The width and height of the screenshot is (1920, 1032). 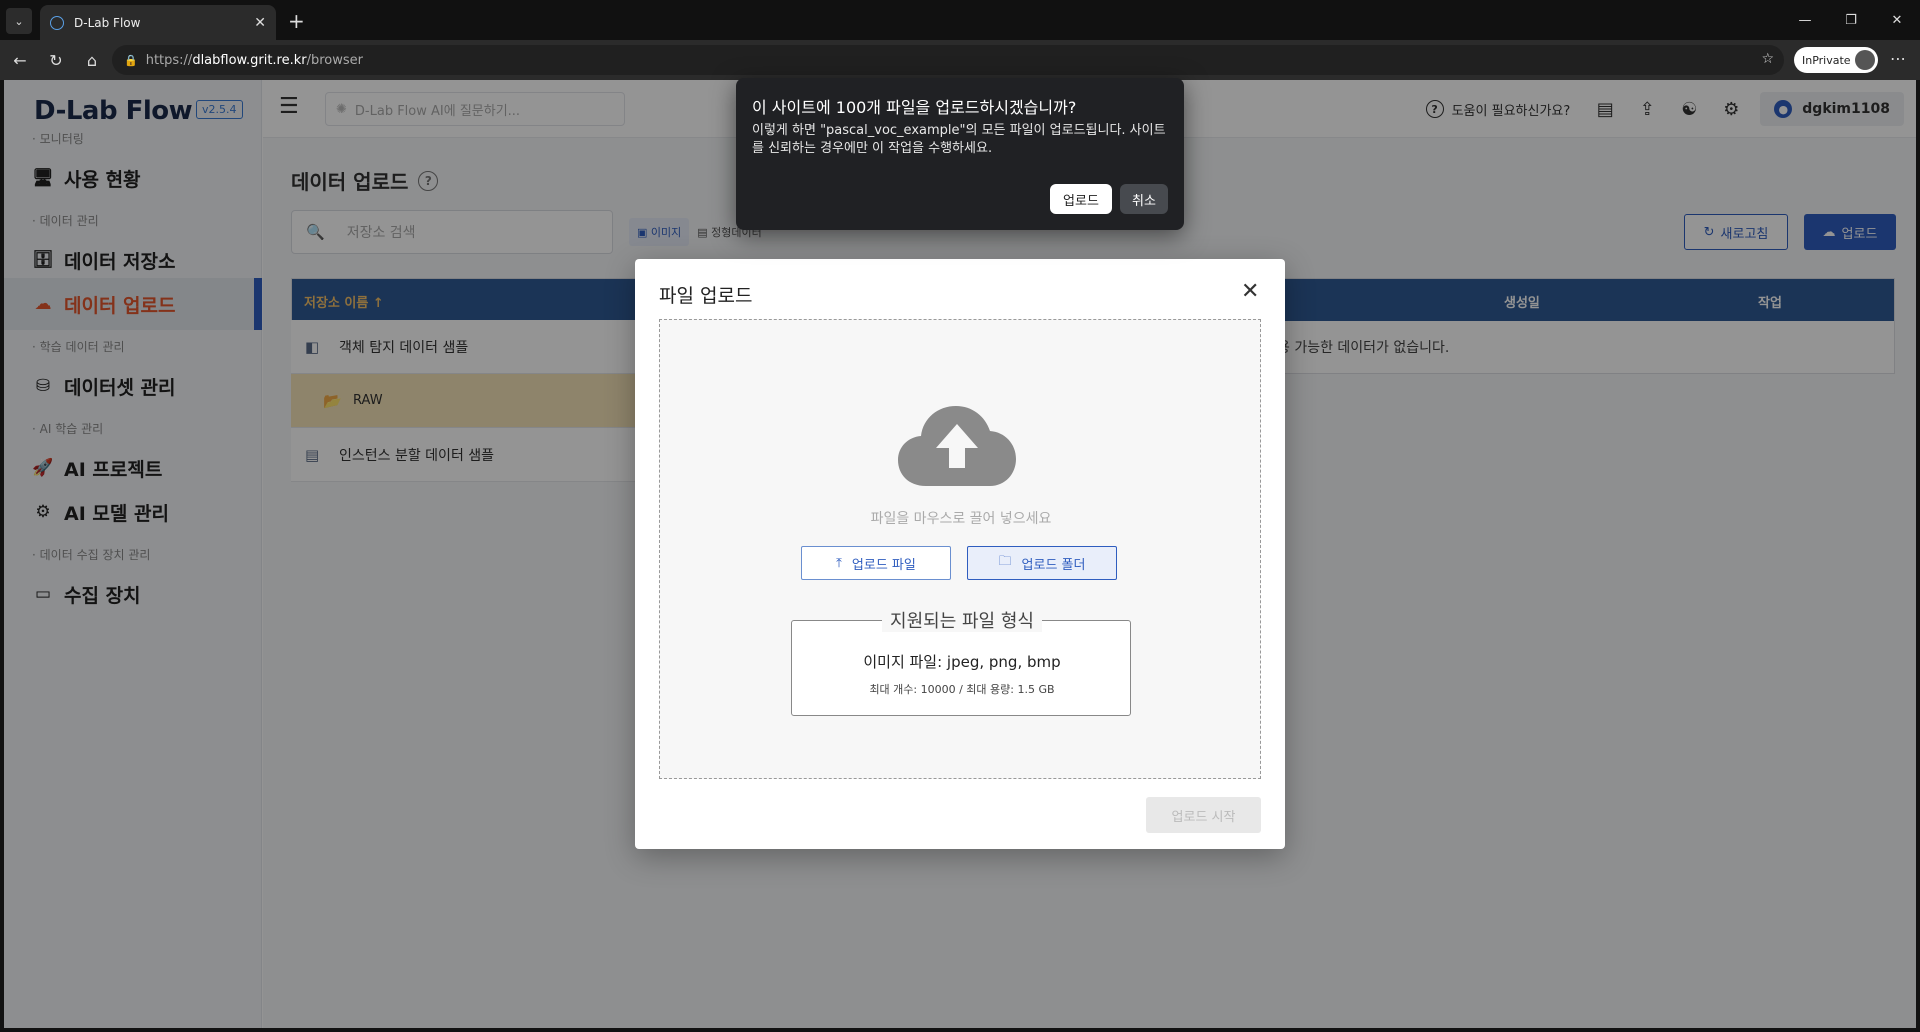 I want to click on browser-more-icon: ⋯, so click(x=1898, y=58).